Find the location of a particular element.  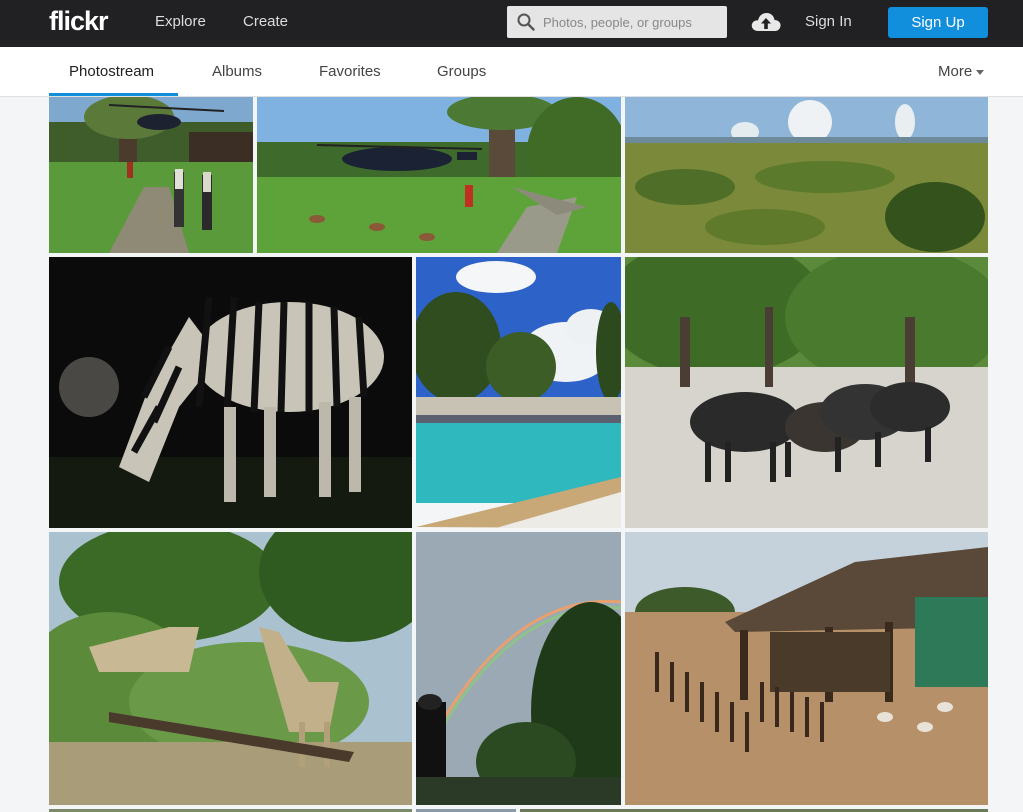

top-navigation-bar: flickr Explore Create Sign In Sign Up is located at coordinates (511, 23).